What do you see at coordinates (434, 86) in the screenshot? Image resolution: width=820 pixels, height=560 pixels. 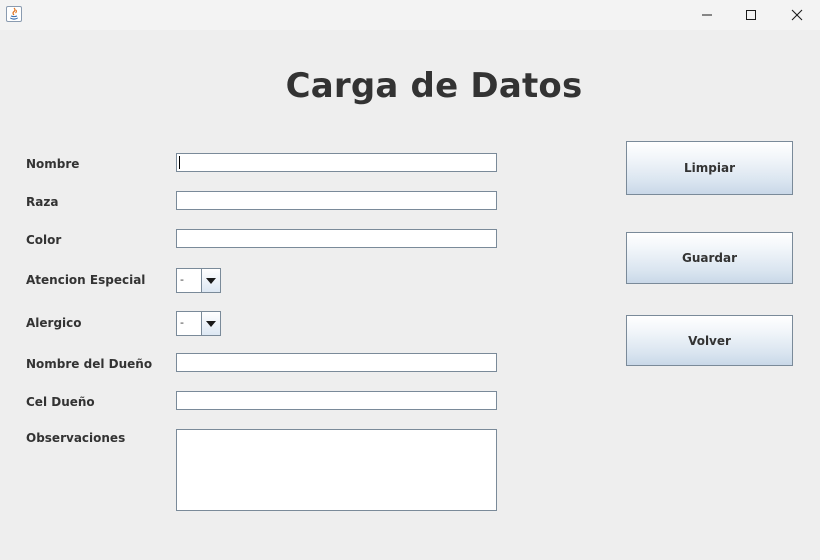 I see `page-title: Carga de Datos` at bounding box center [434, 86].